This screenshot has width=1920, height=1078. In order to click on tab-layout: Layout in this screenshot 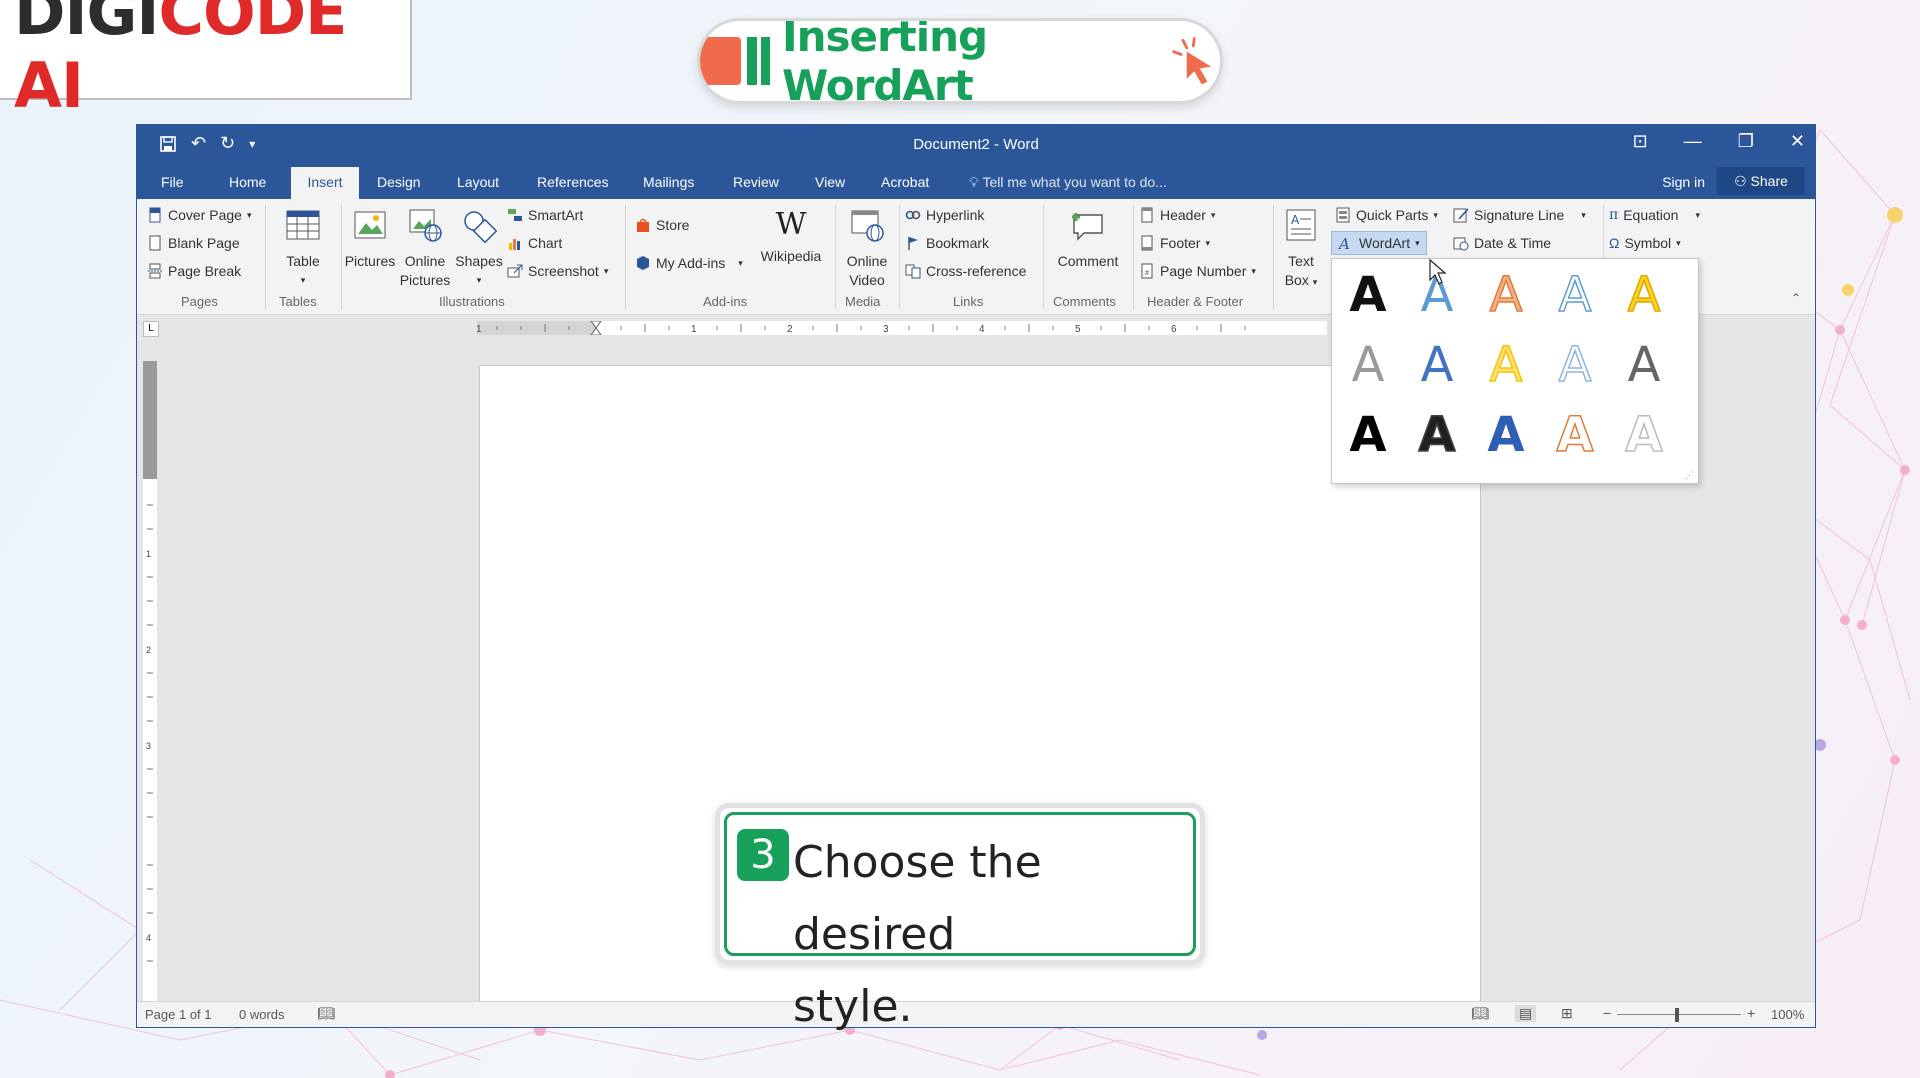, I will do `click(478, 182)`.